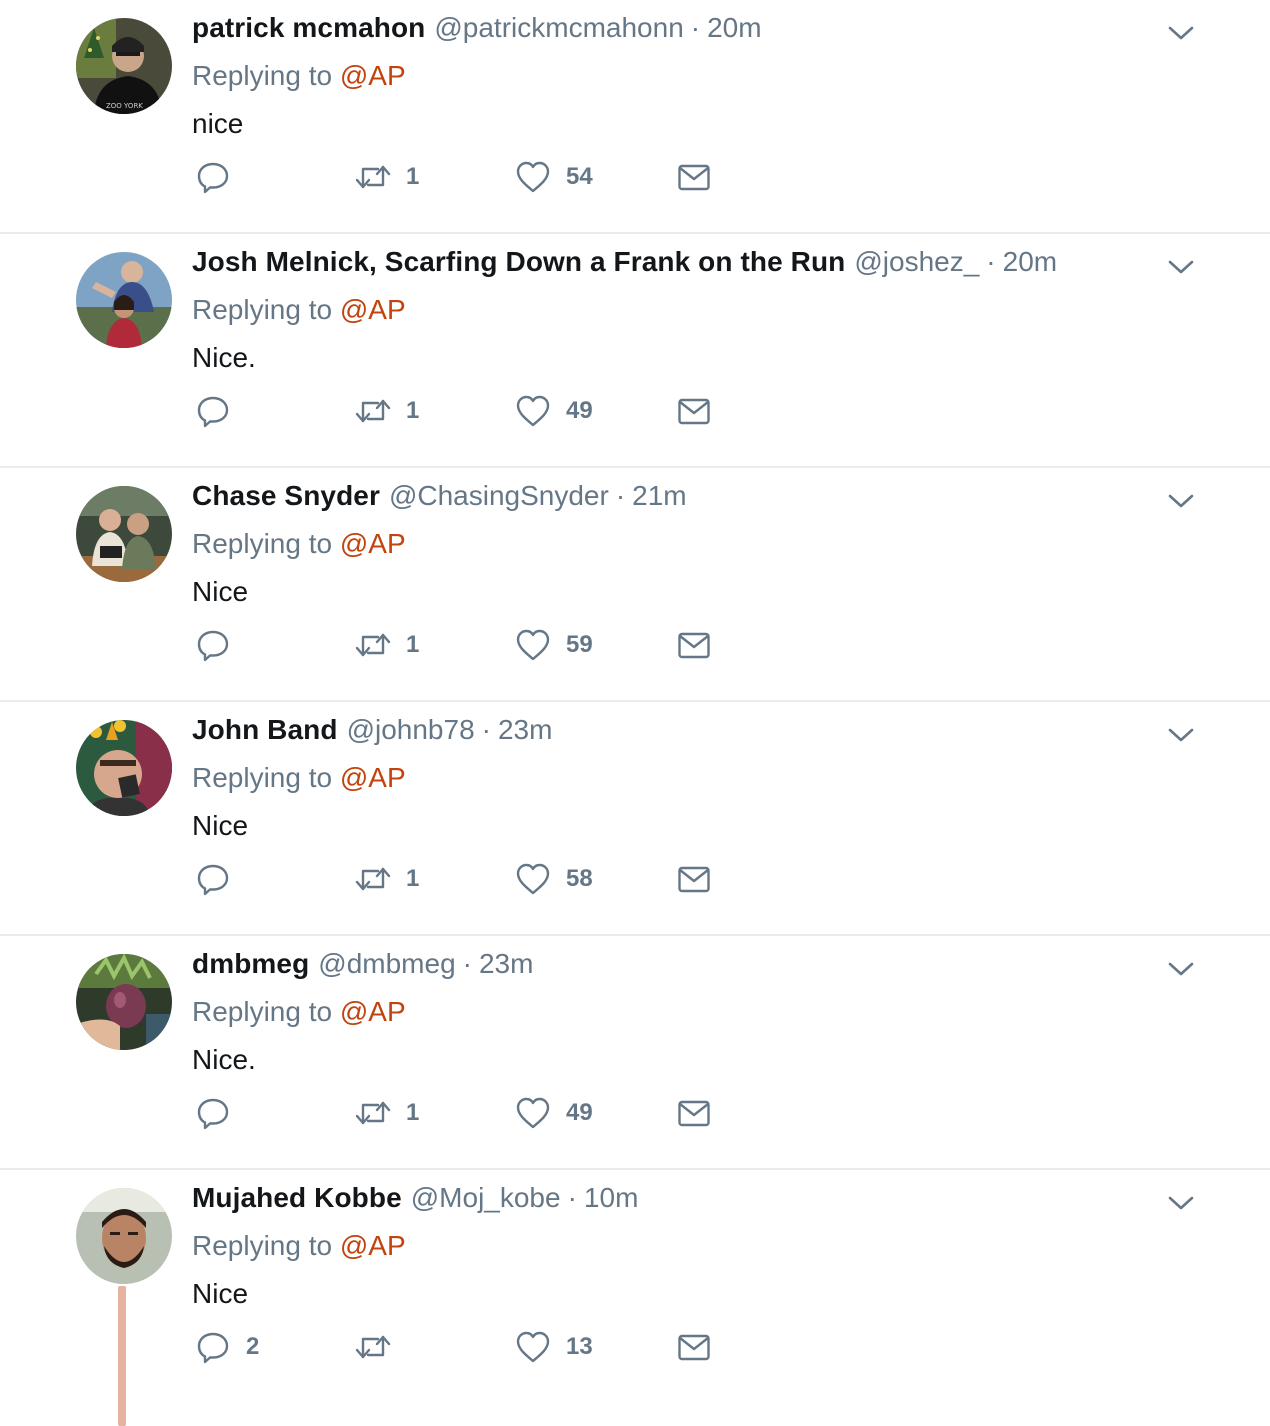  Describe the element at coordinates (226, 1347) in the screenshot. I see `reply-button: 2` at that location.